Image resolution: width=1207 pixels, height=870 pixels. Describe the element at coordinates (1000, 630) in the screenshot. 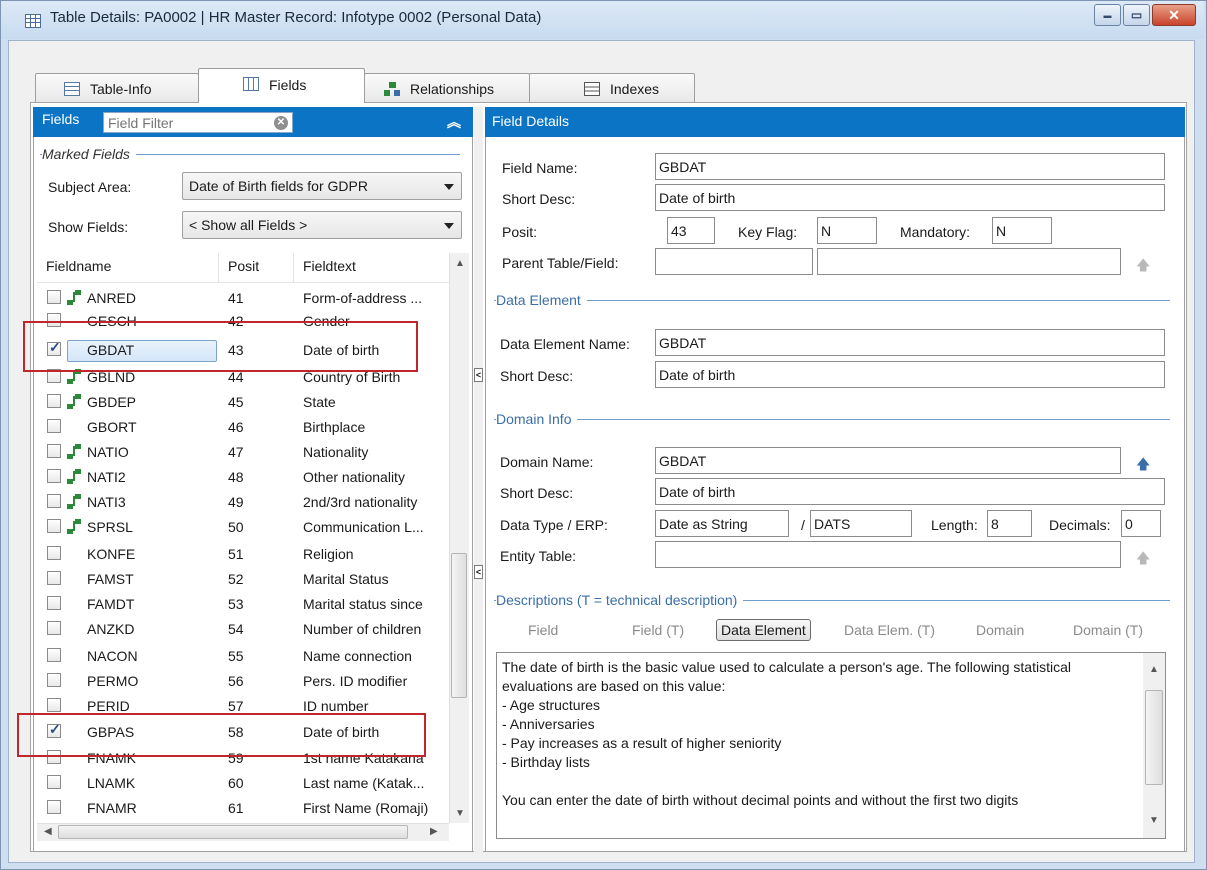

I see `desc-tab-domain: Domain` at that location.